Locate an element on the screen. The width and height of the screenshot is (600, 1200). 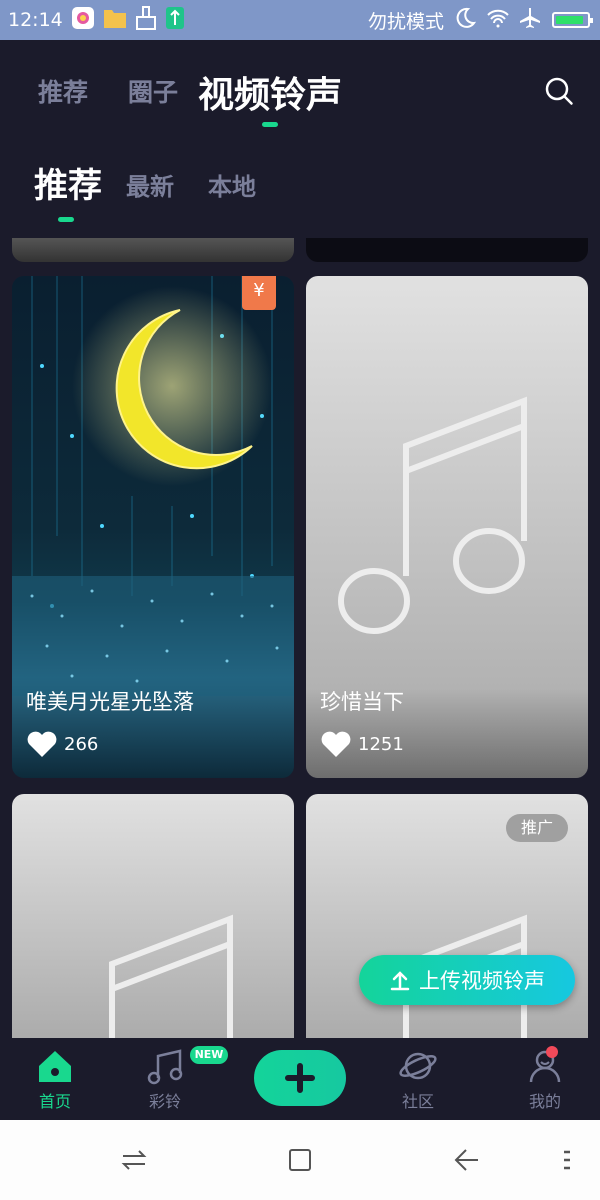
status-bar: 12:14 勿扰模式 is located at coordinates (300, 20).